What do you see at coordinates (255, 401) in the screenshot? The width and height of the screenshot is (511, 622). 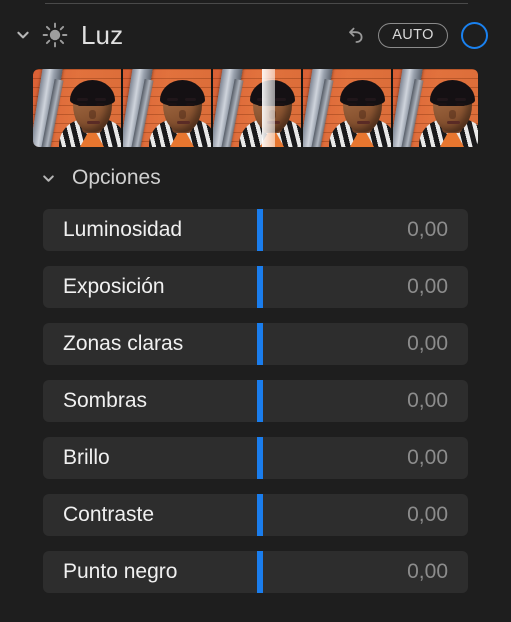 I see `slider-sombras: Sombras 0,00` at bounding box center [255, 401].